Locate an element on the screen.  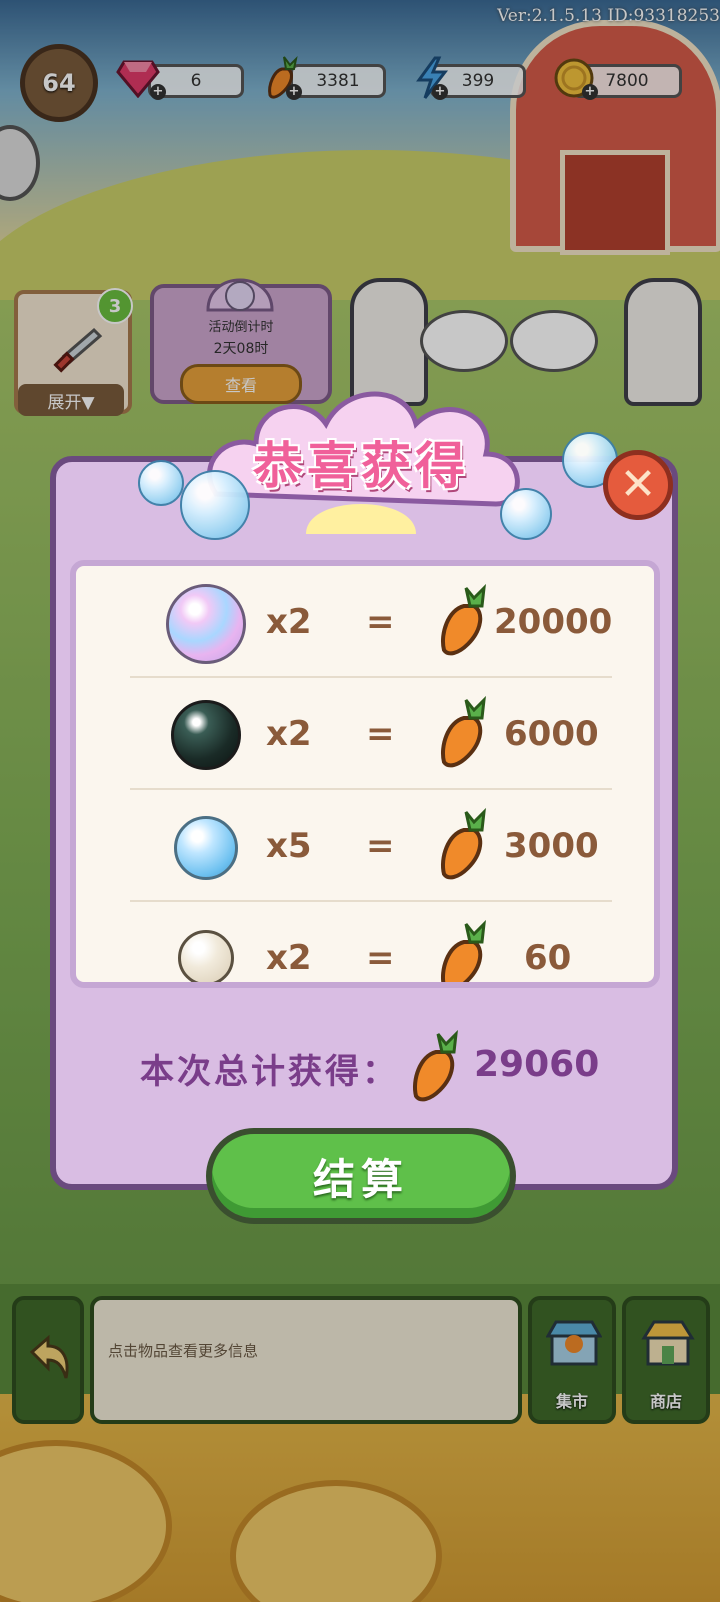
blue-pearl-icon is located at coordinates (206, 848).